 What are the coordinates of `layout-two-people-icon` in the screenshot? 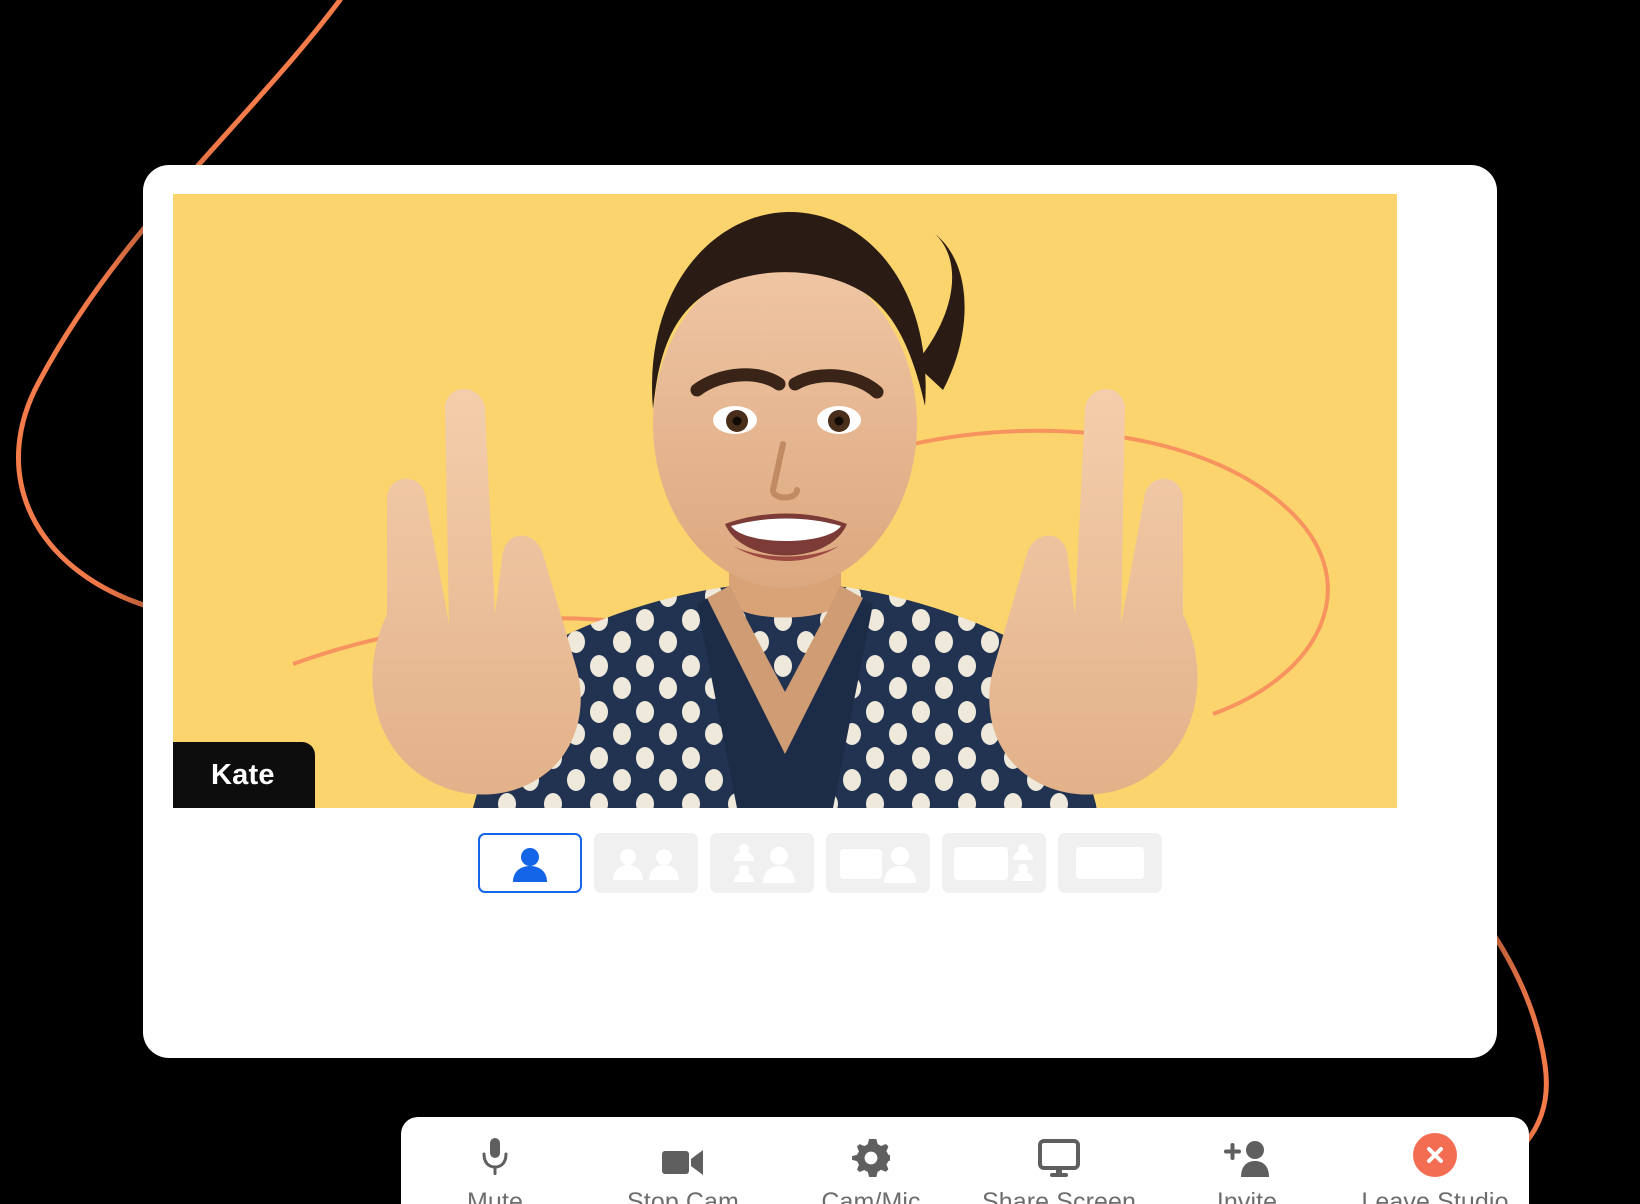 It's located at (646, 864).